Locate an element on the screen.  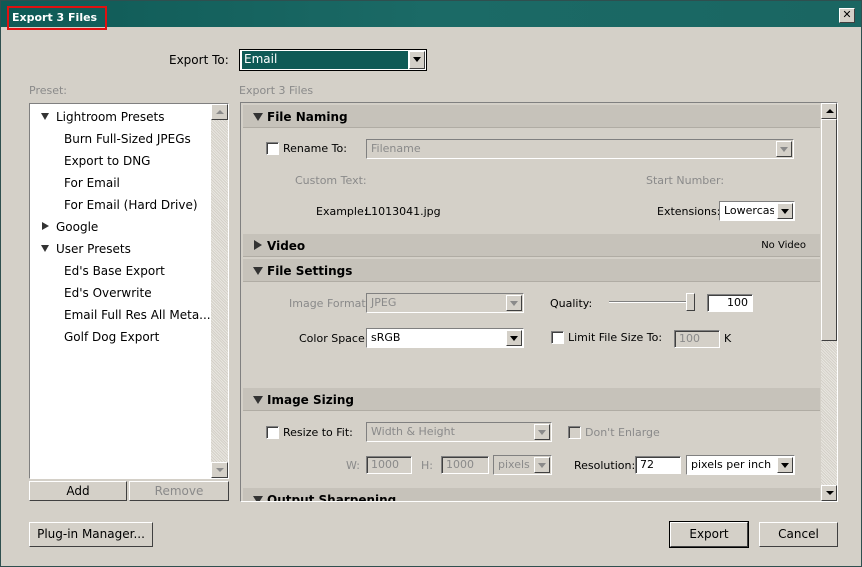
size-unit-select: pixels is located at coordinates (522, 465).